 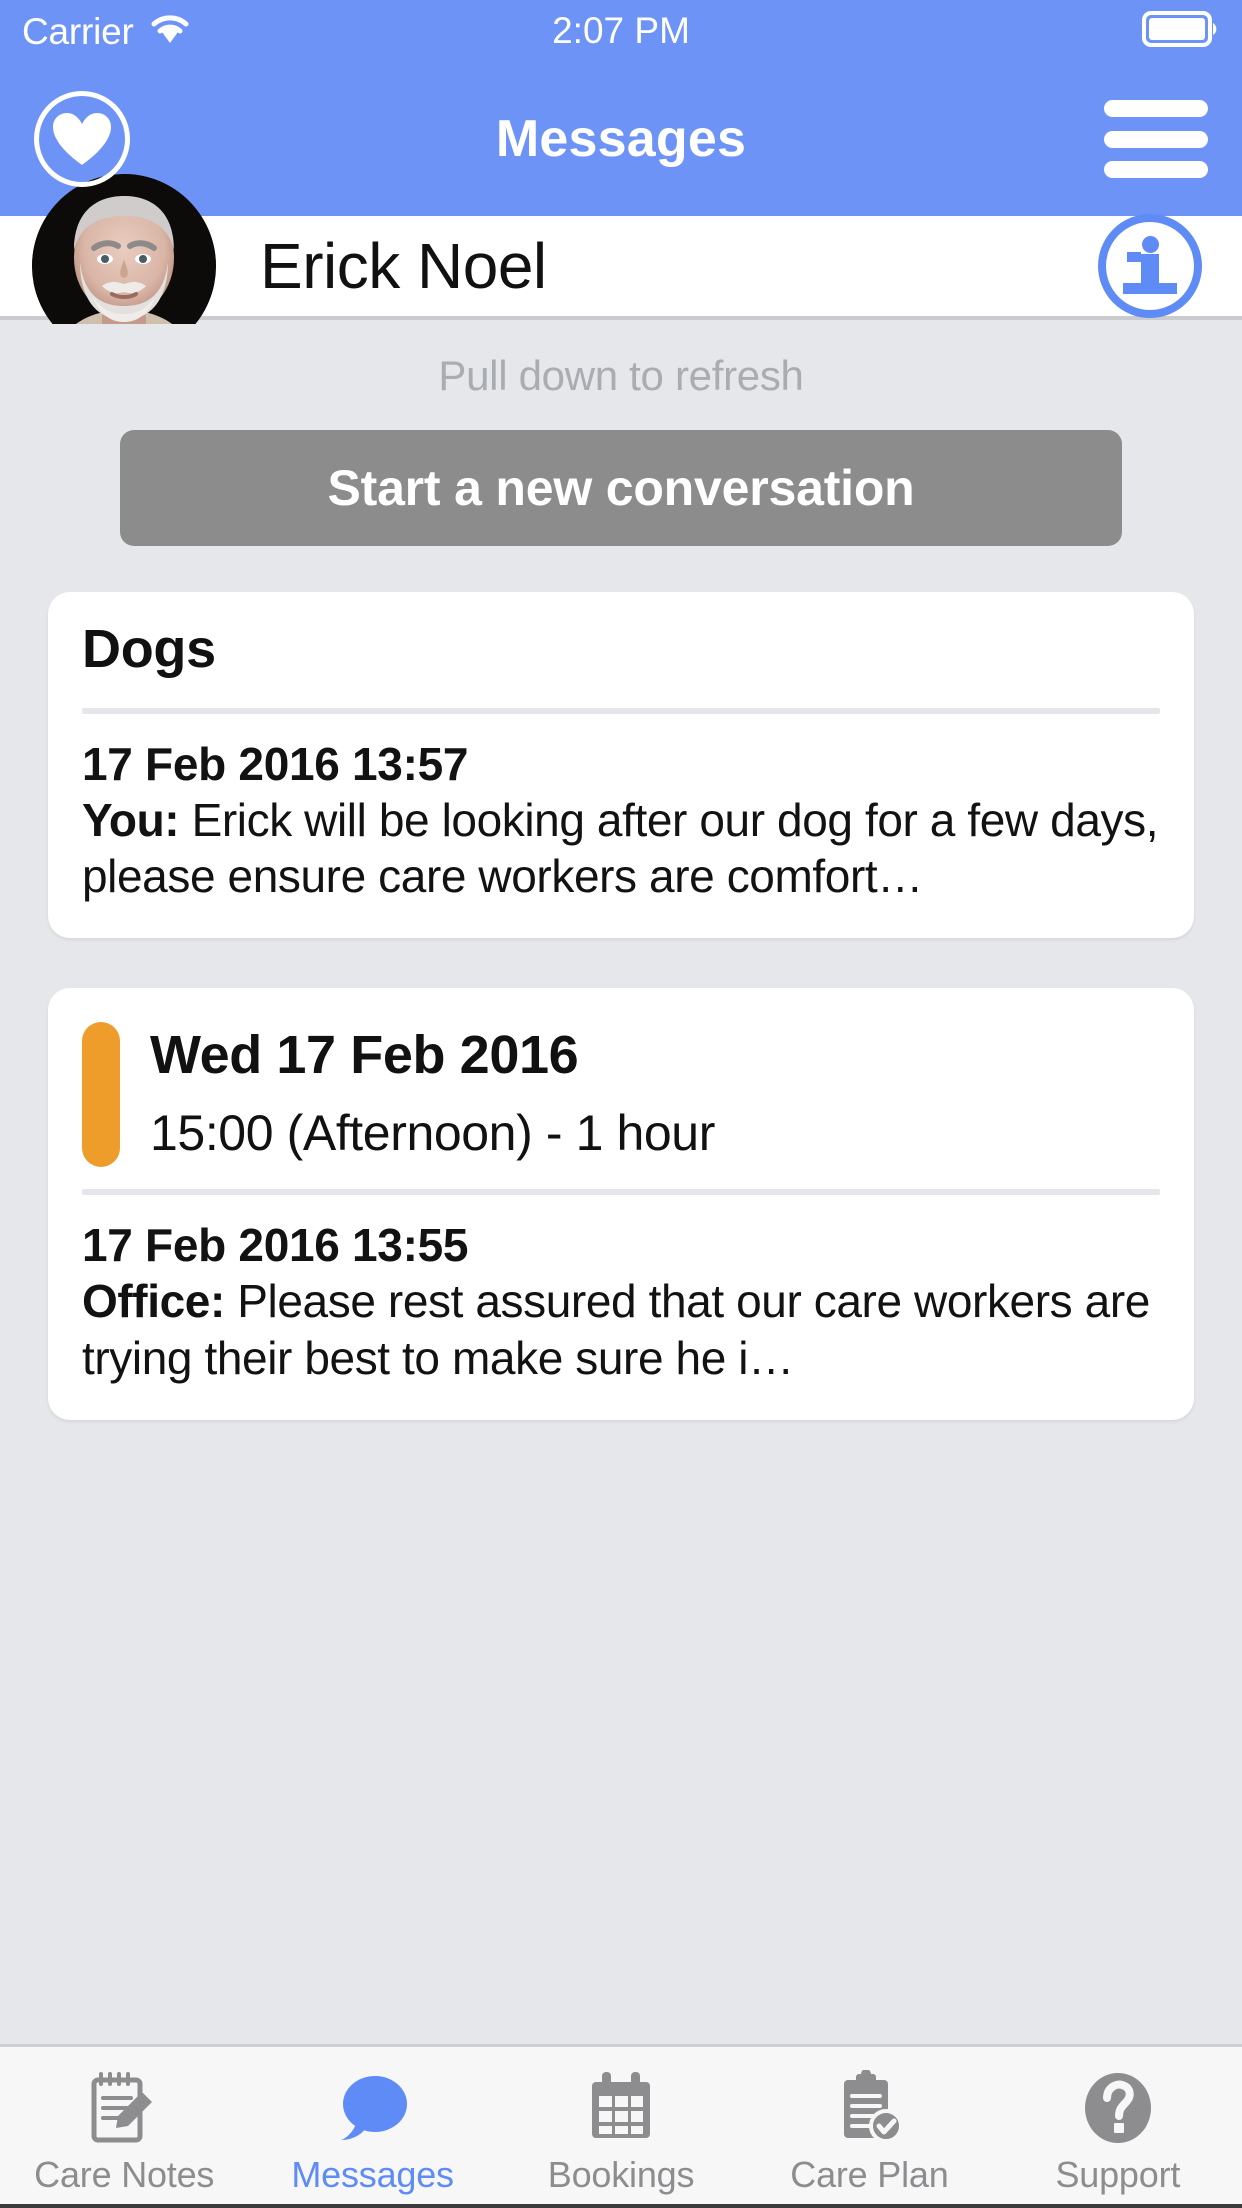 I want to click on start-new-conversation-button: Start a new conversation, so click(x=621, y=488).